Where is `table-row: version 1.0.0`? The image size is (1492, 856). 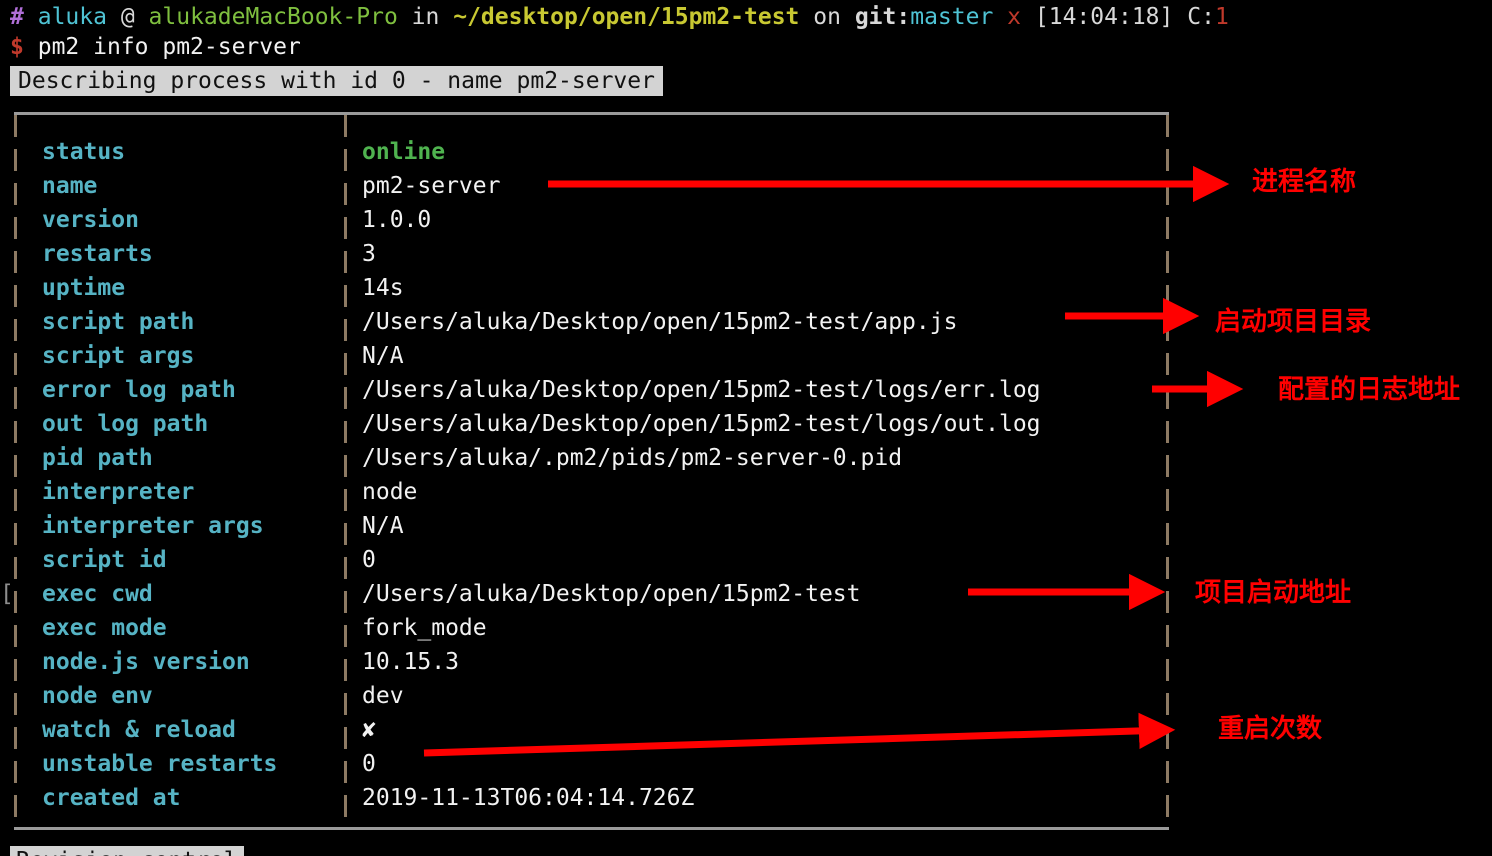
table-row: version 1.0.0 is located at coordinates (591, 220).